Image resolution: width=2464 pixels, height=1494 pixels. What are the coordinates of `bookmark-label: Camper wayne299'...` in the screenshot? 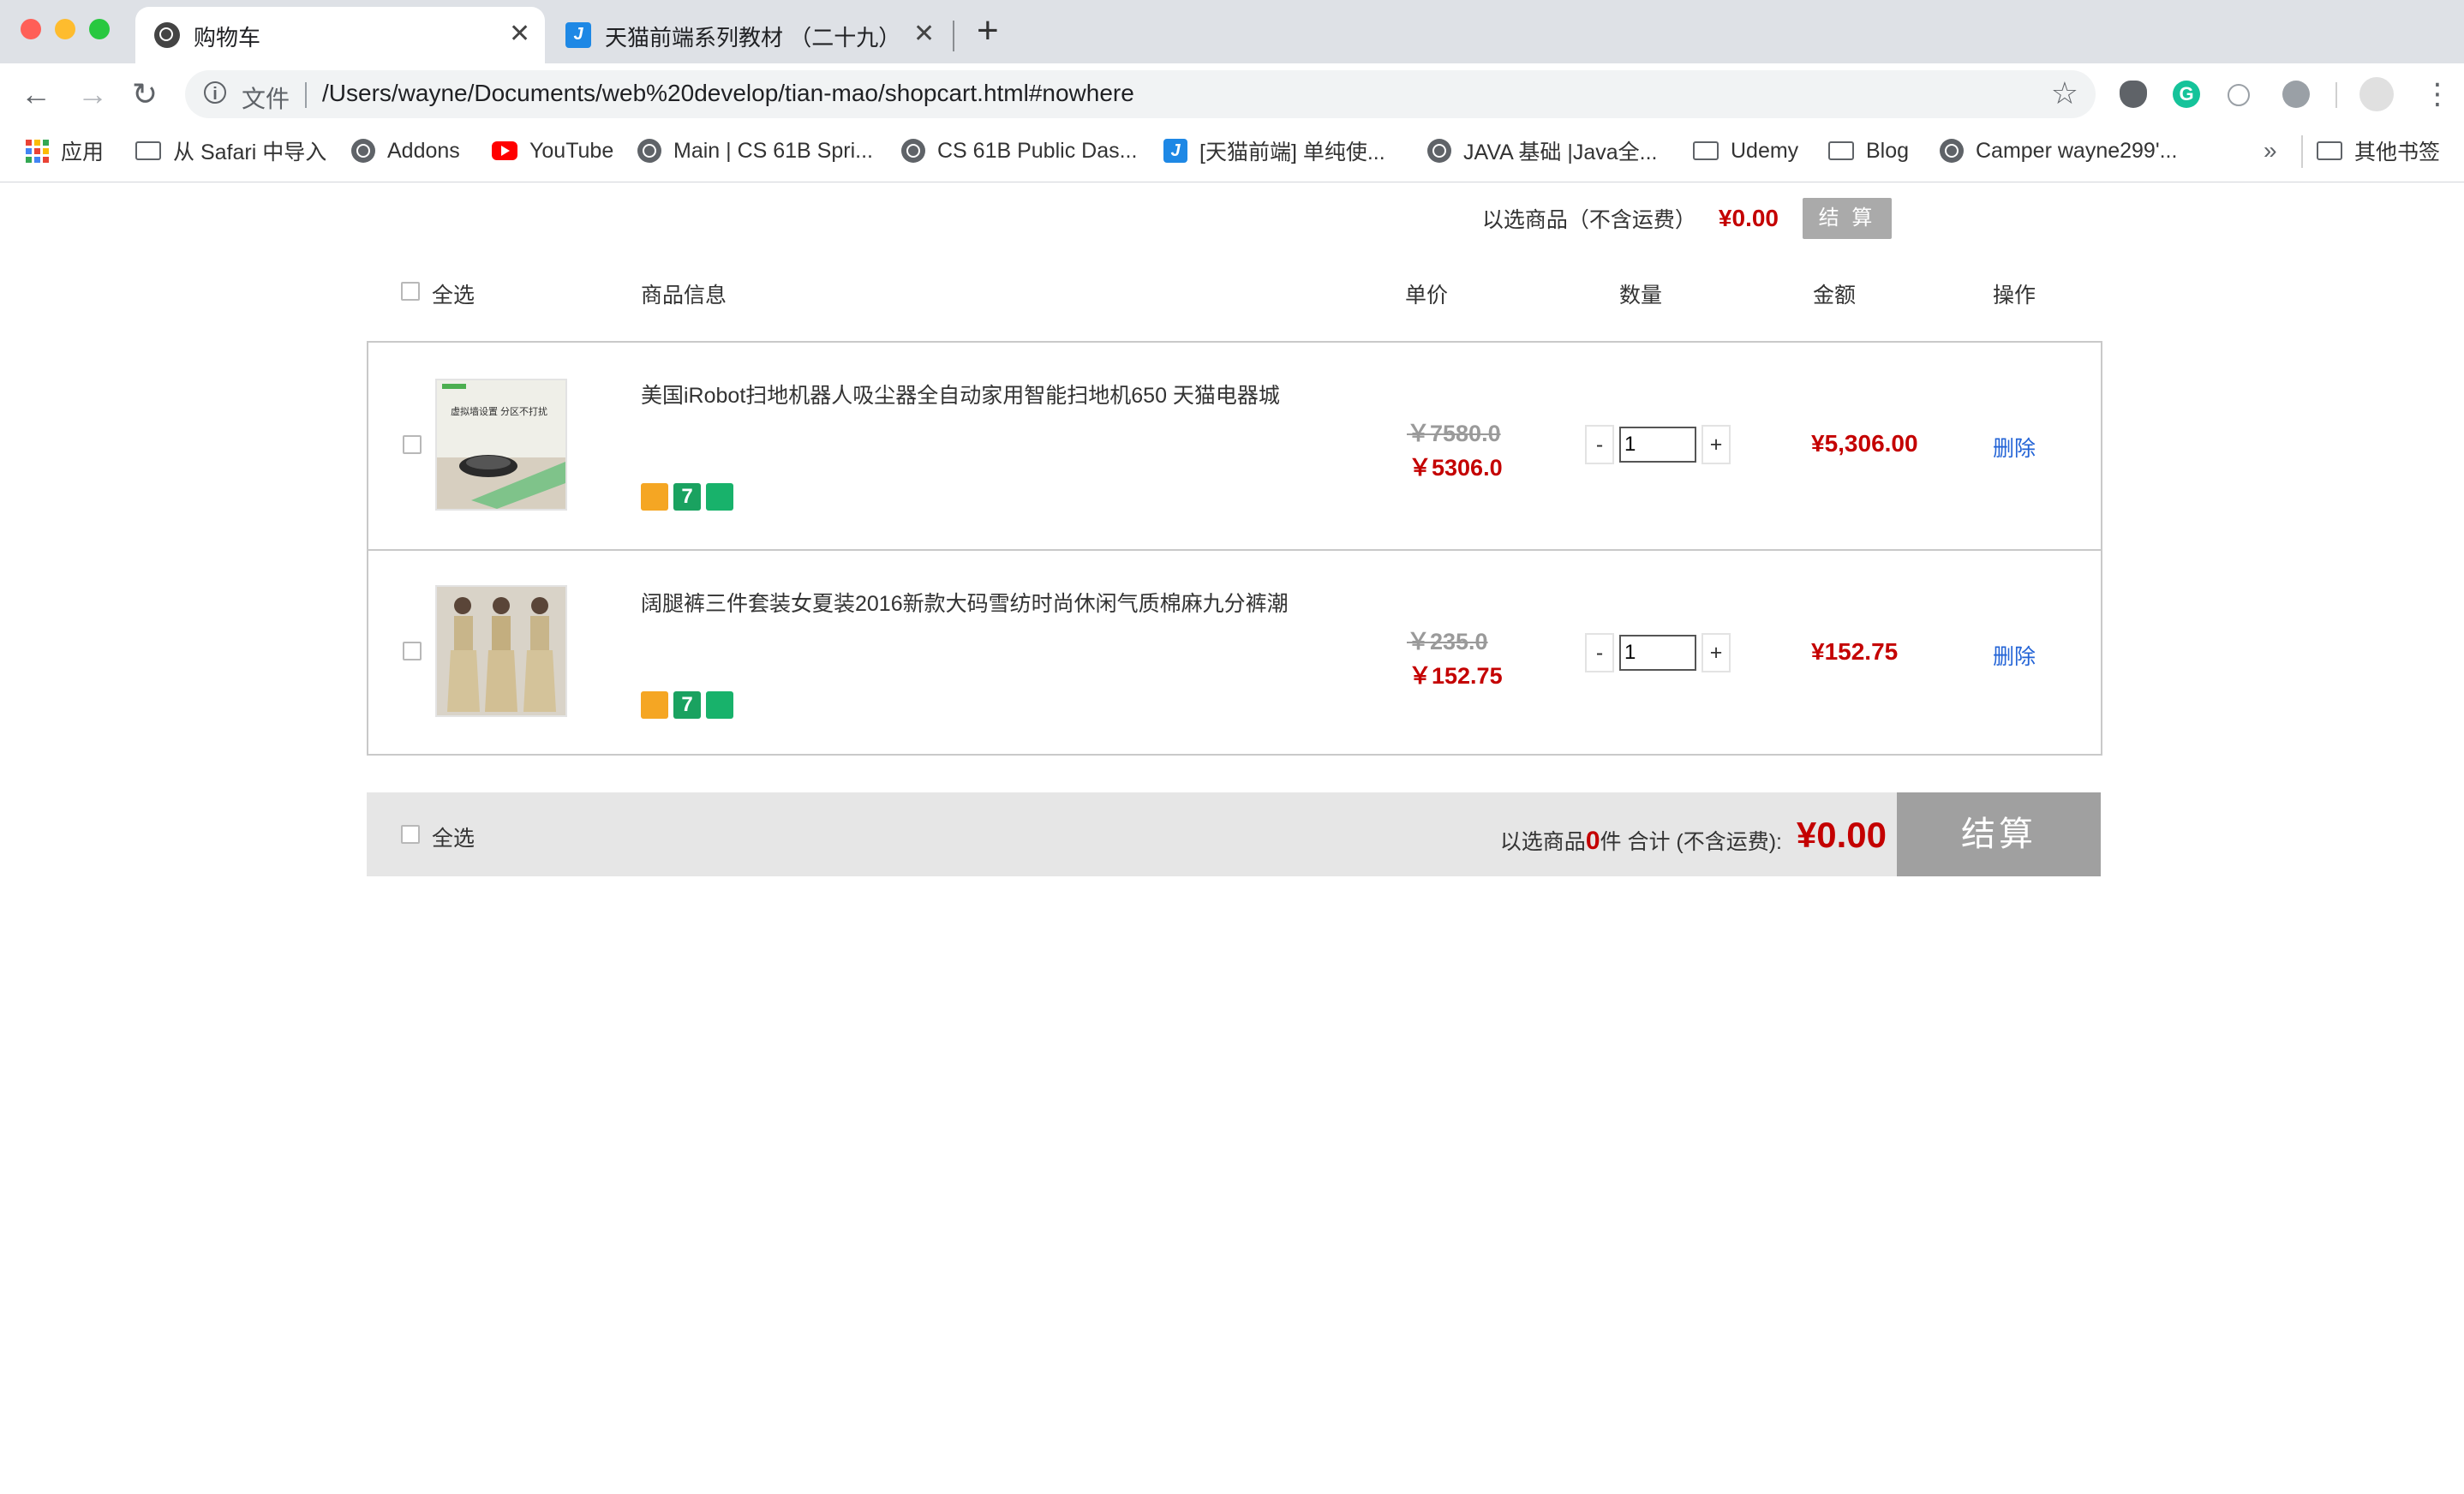 It's located at (2077, 151).